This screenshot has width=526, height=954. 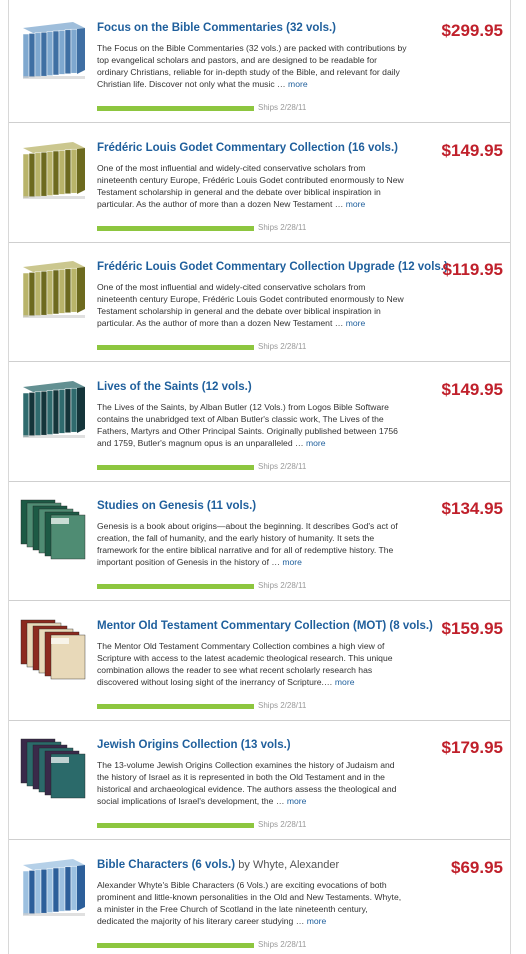 What do you see at coordinates (262, 387) in the screenshot?
I see `product-title: Lives of the Saints (12 vols.)` at bounding box center [262, 387].